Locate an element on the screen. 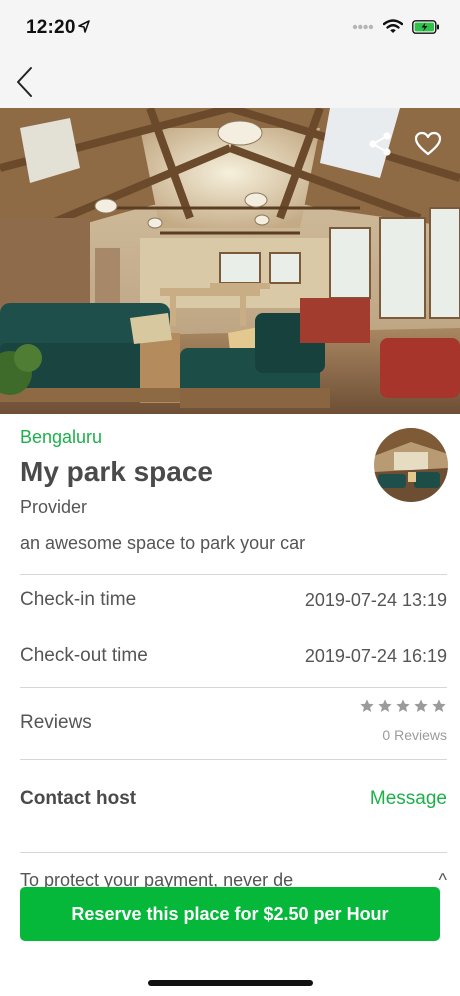 The height and width of the screenshot is (996, 460). review-count: 0 Reviews is located at coordinates (414, 735).